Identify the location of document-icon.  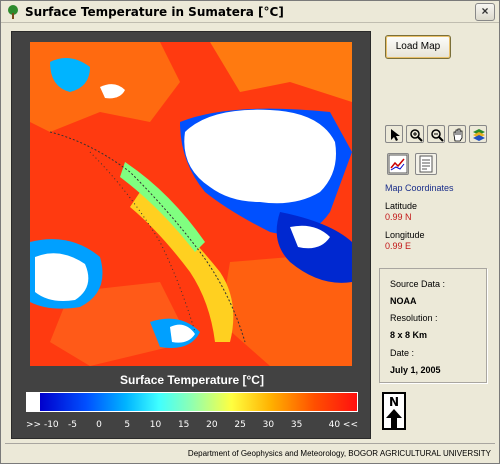
(426, 164).